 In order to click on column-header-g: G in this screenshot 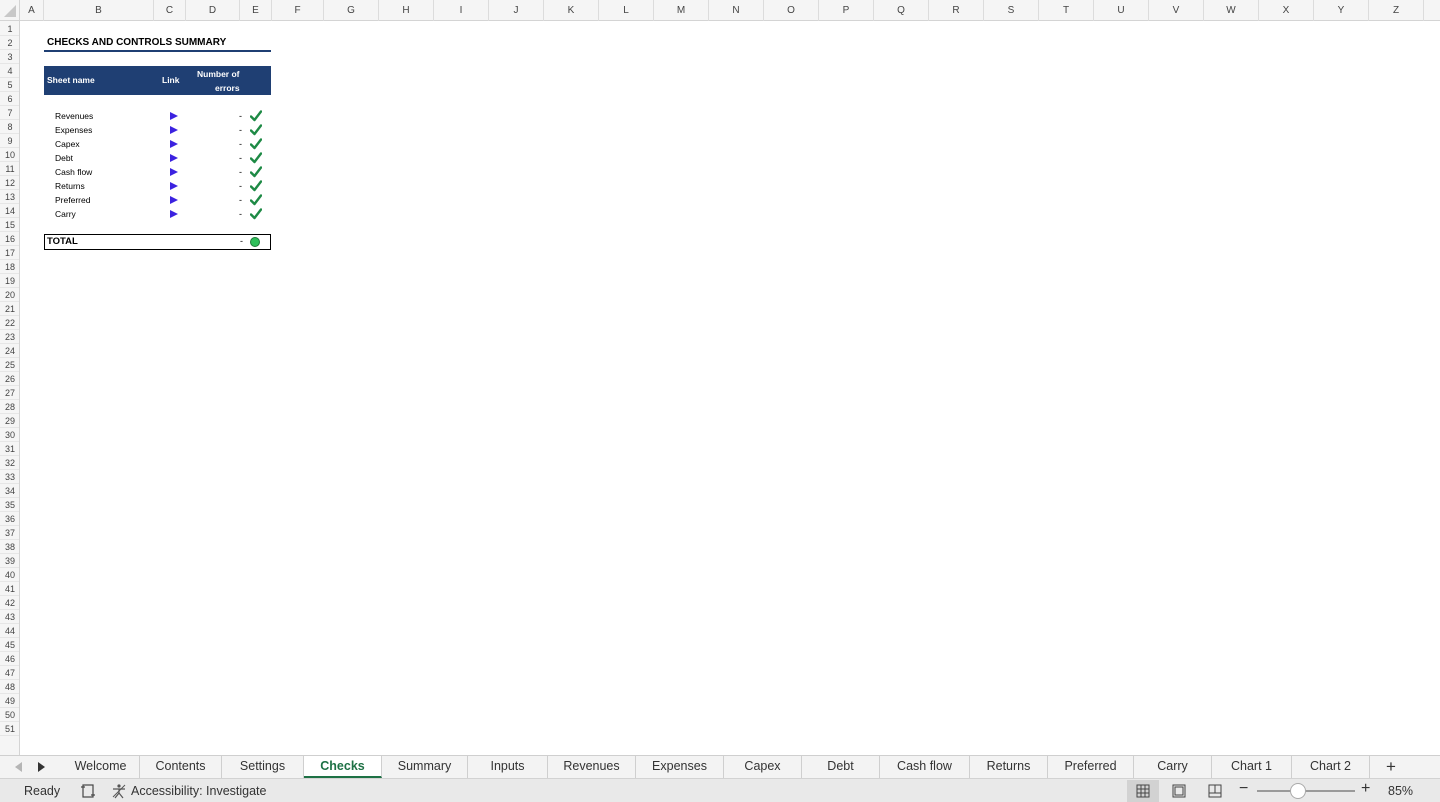, I will do `click(351, 10)`.